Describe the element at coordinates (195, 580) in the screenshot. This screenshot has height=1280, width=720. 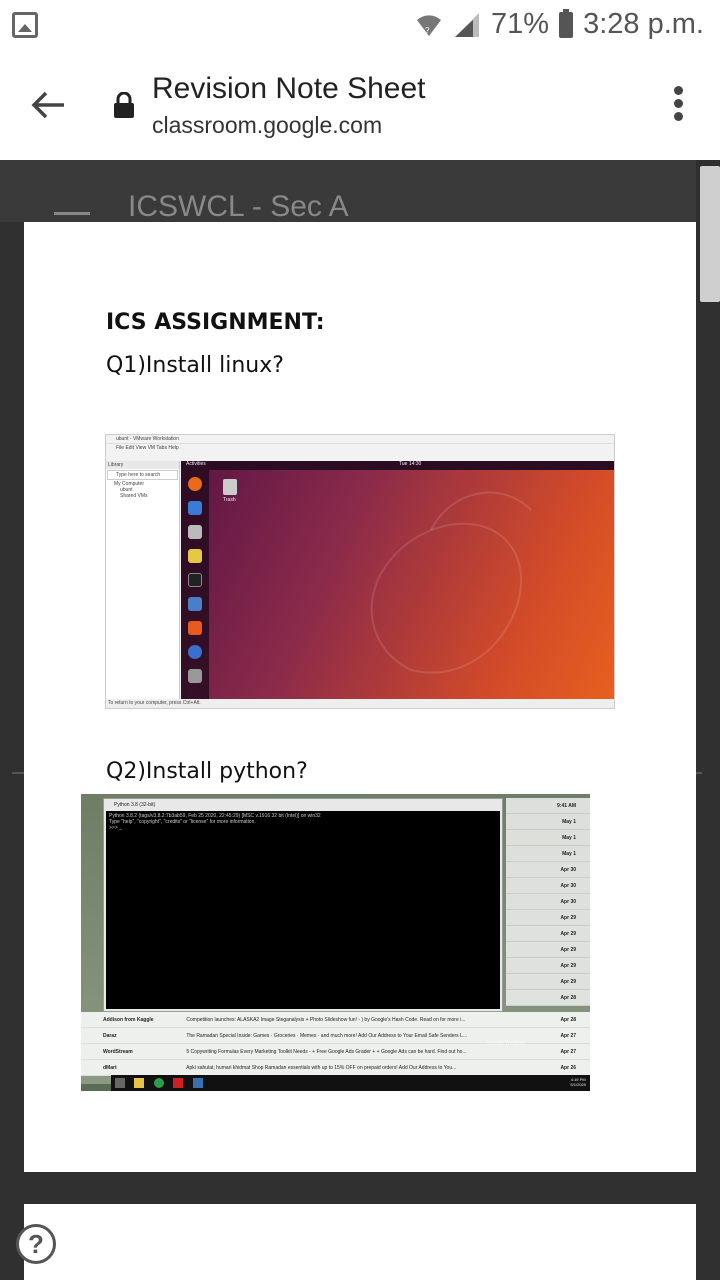
I see `terminal-icon` at that location.